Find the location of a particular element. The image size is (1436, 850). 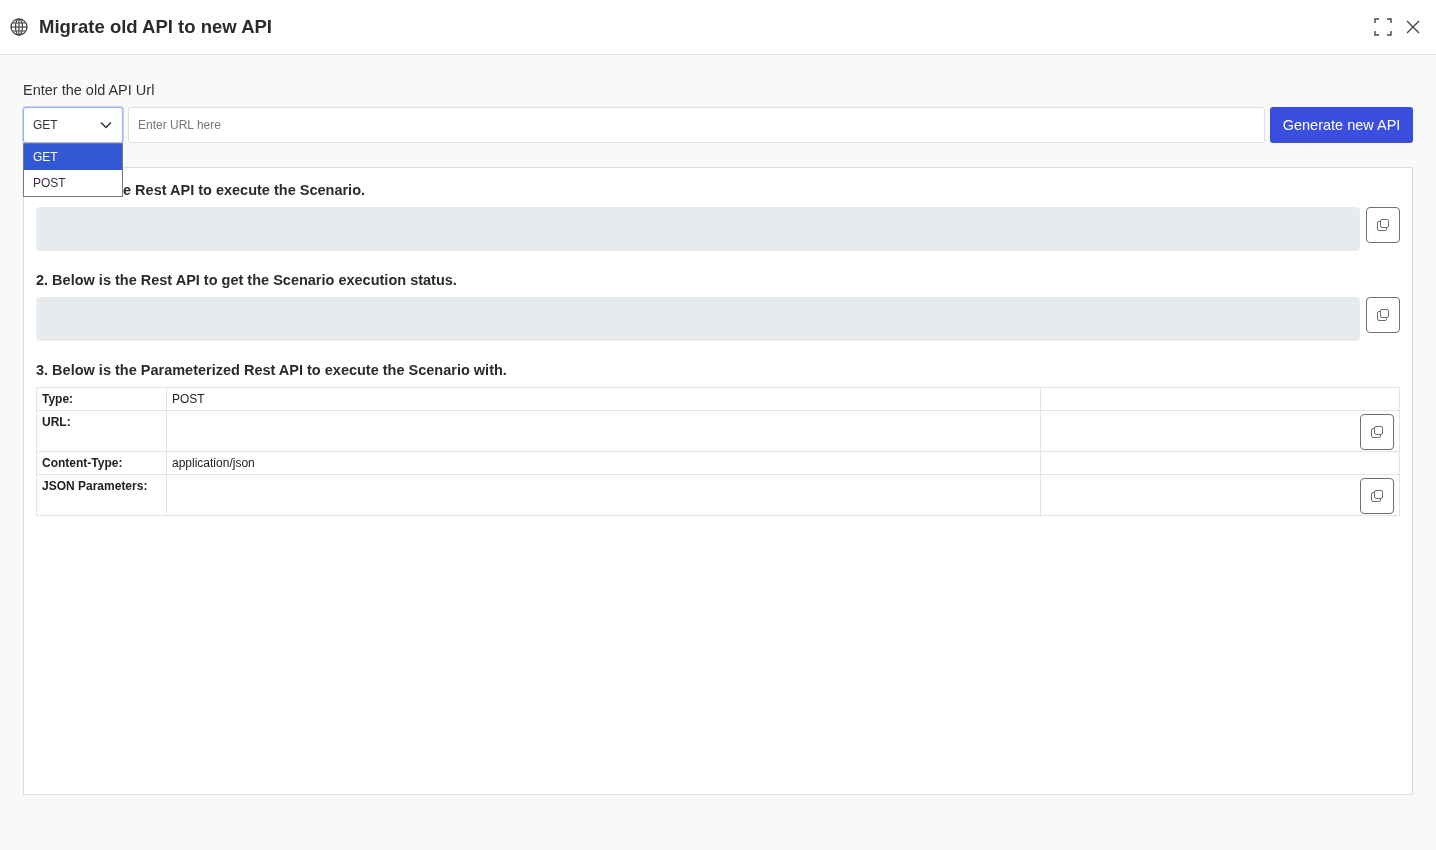

section-heading: 2. Below is the Rest API to get the Scenario execution status. is located at coordinates (246, 280).